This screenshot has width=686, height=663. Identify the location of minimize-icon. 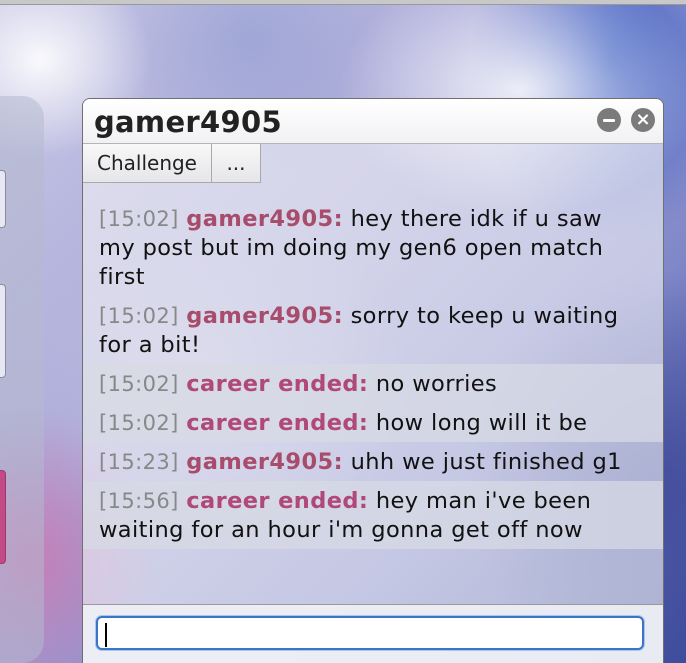
(609, 120).